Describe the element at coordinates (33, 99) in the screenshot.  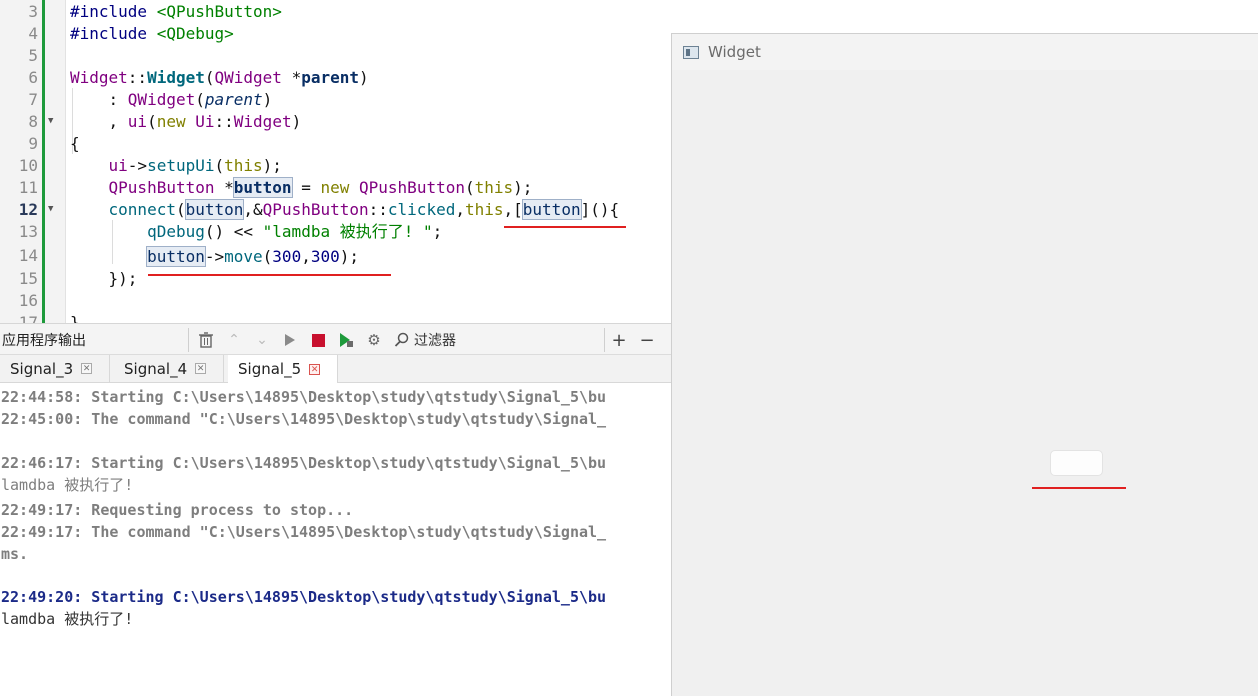
I see `line-number: 7` at that location.